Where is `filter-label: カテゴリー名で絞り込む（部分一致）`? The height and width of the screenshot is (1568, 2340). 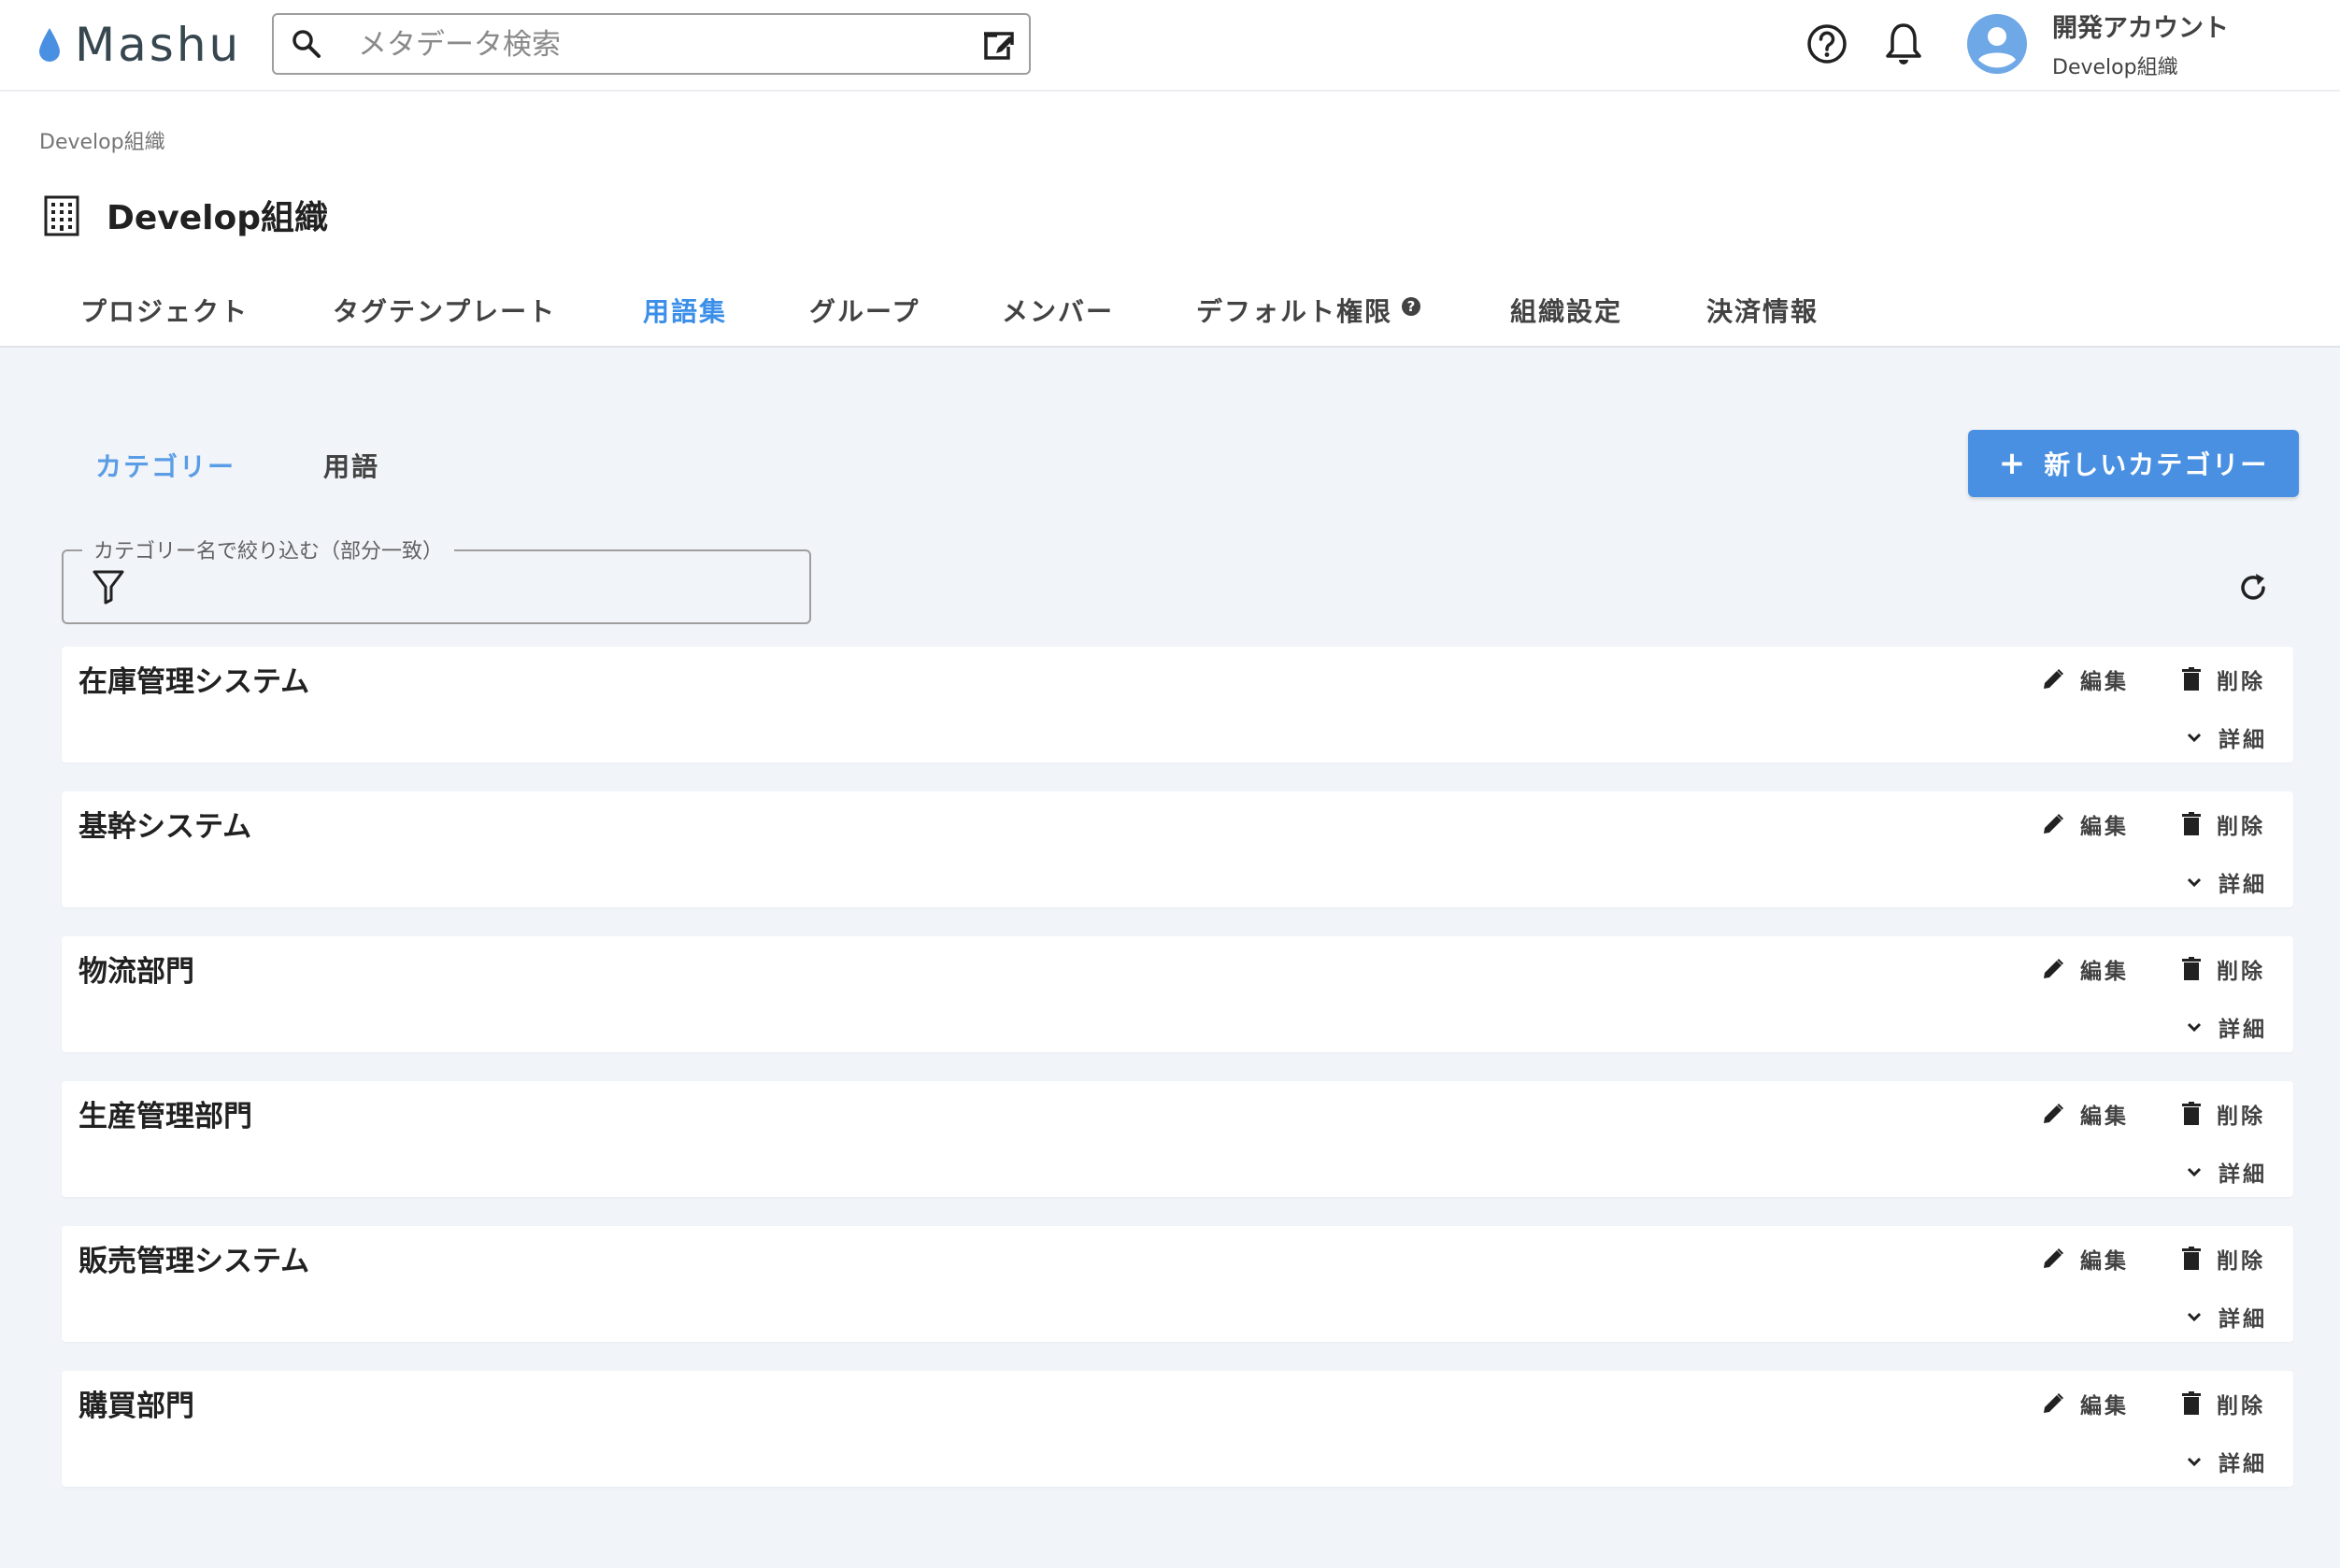 filter-label: カテゴリー名で絞り込む（部分一致） is located at coordinates (268, 549).